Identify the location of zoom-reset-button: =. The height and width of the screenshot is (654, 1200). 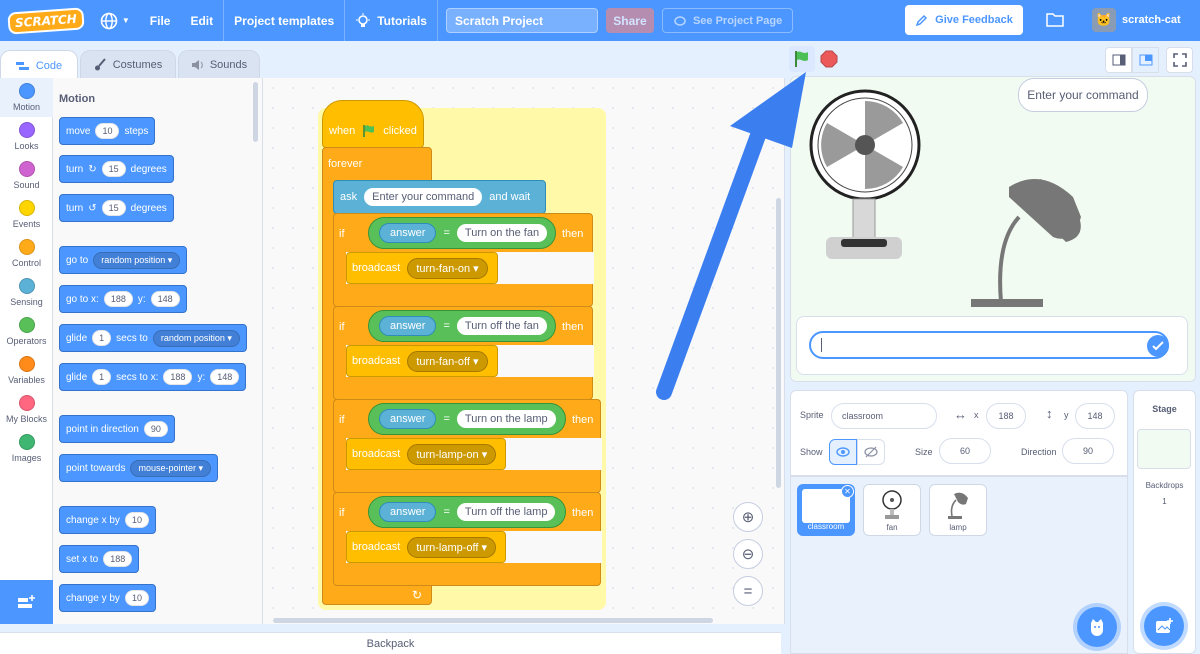
(748, 591).